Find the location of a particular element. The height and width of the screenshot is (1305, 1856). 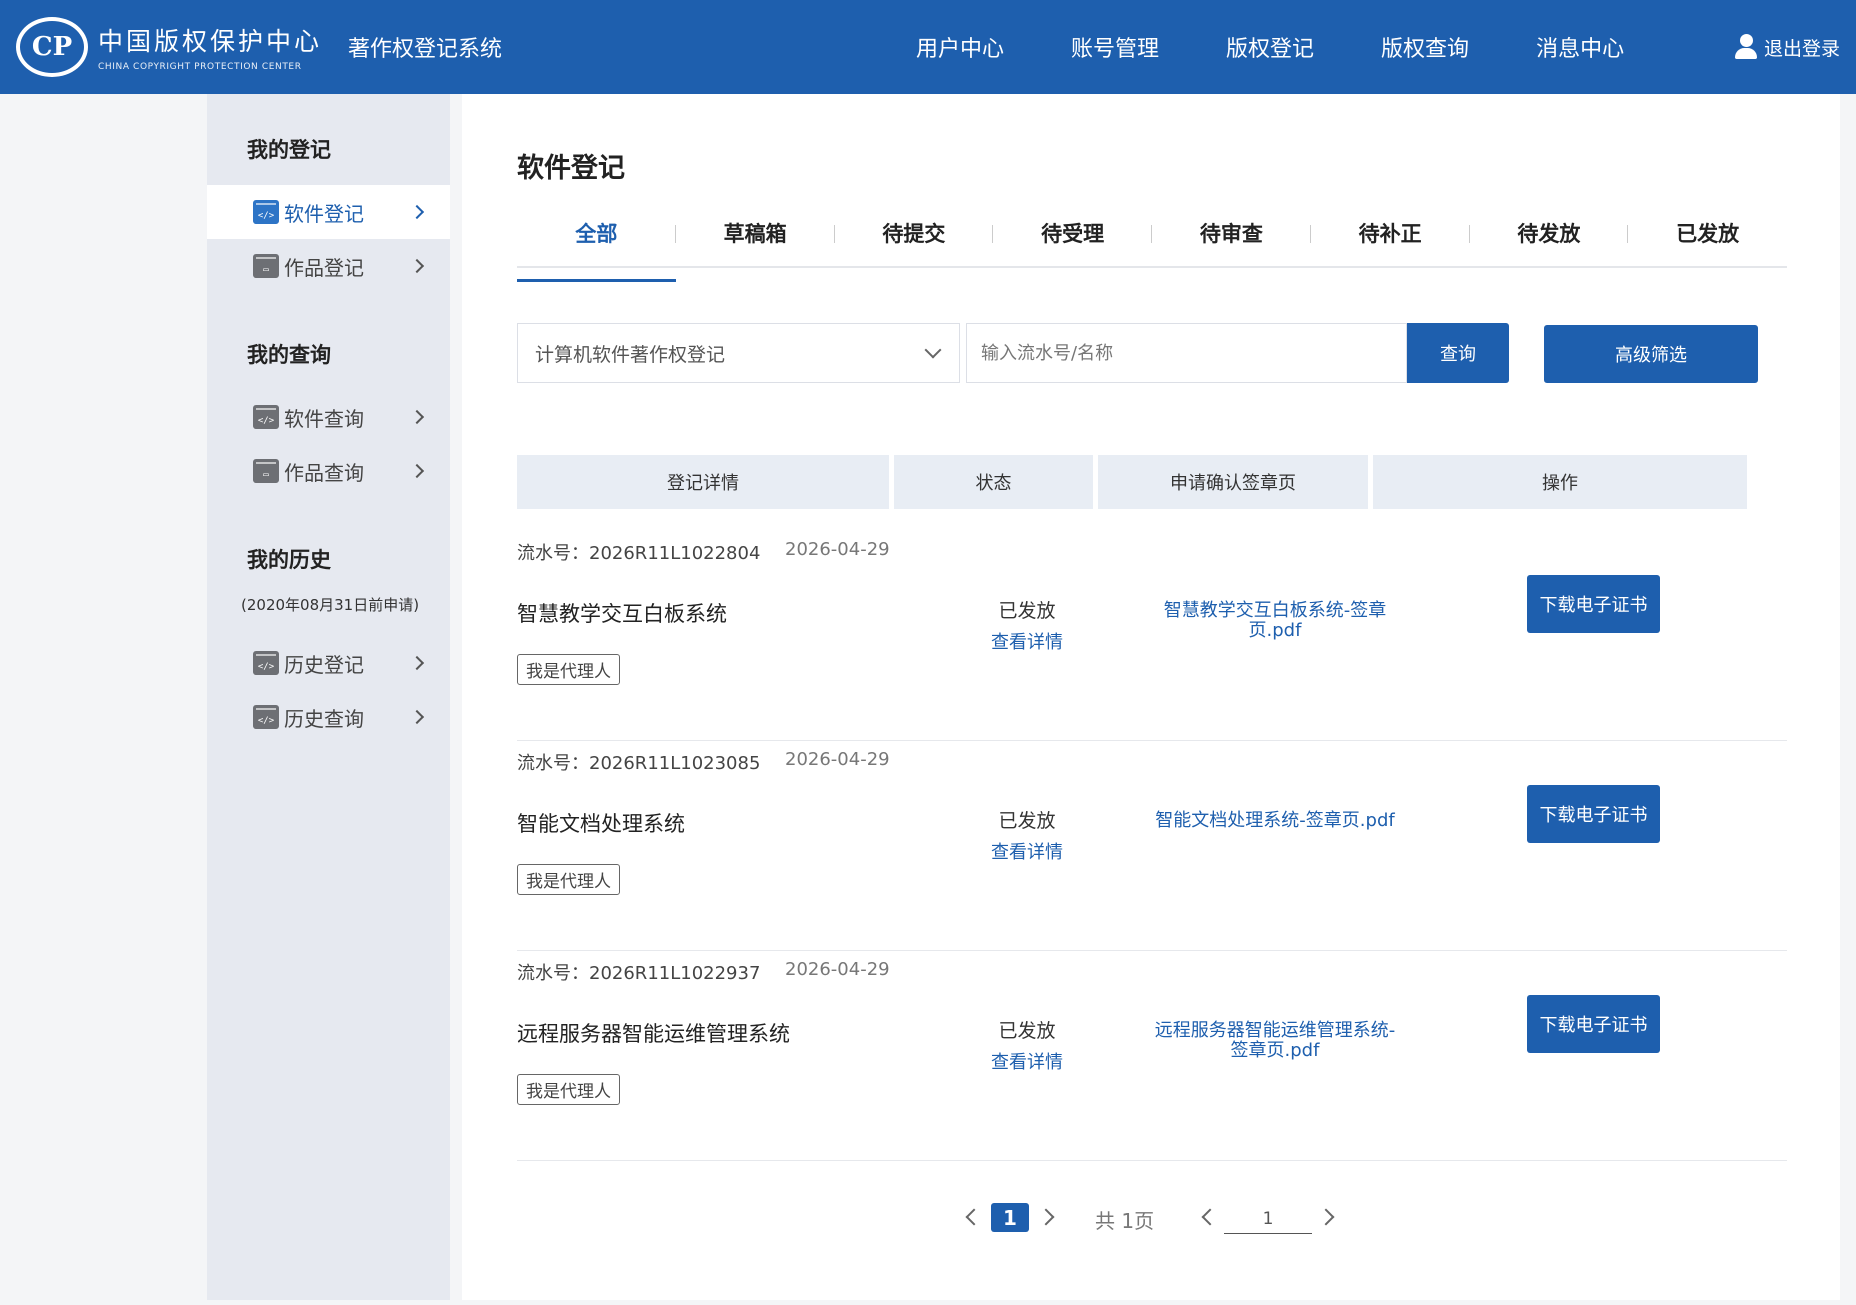

pdf-link-line: 页.pdf is located at coordinates (1275, 630).